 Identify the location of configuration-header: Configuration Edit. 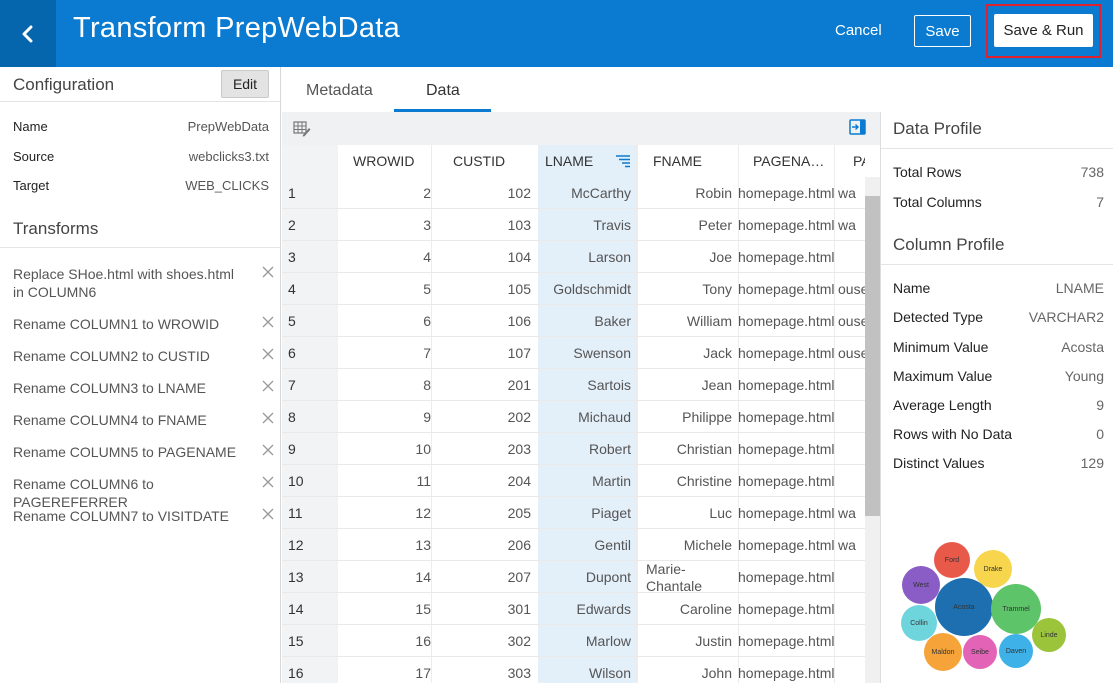
(140, 84).